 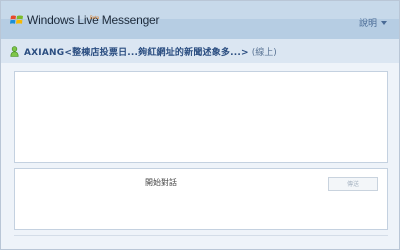 I want to click on send-button: 傳送, so click(x=353, y=184).